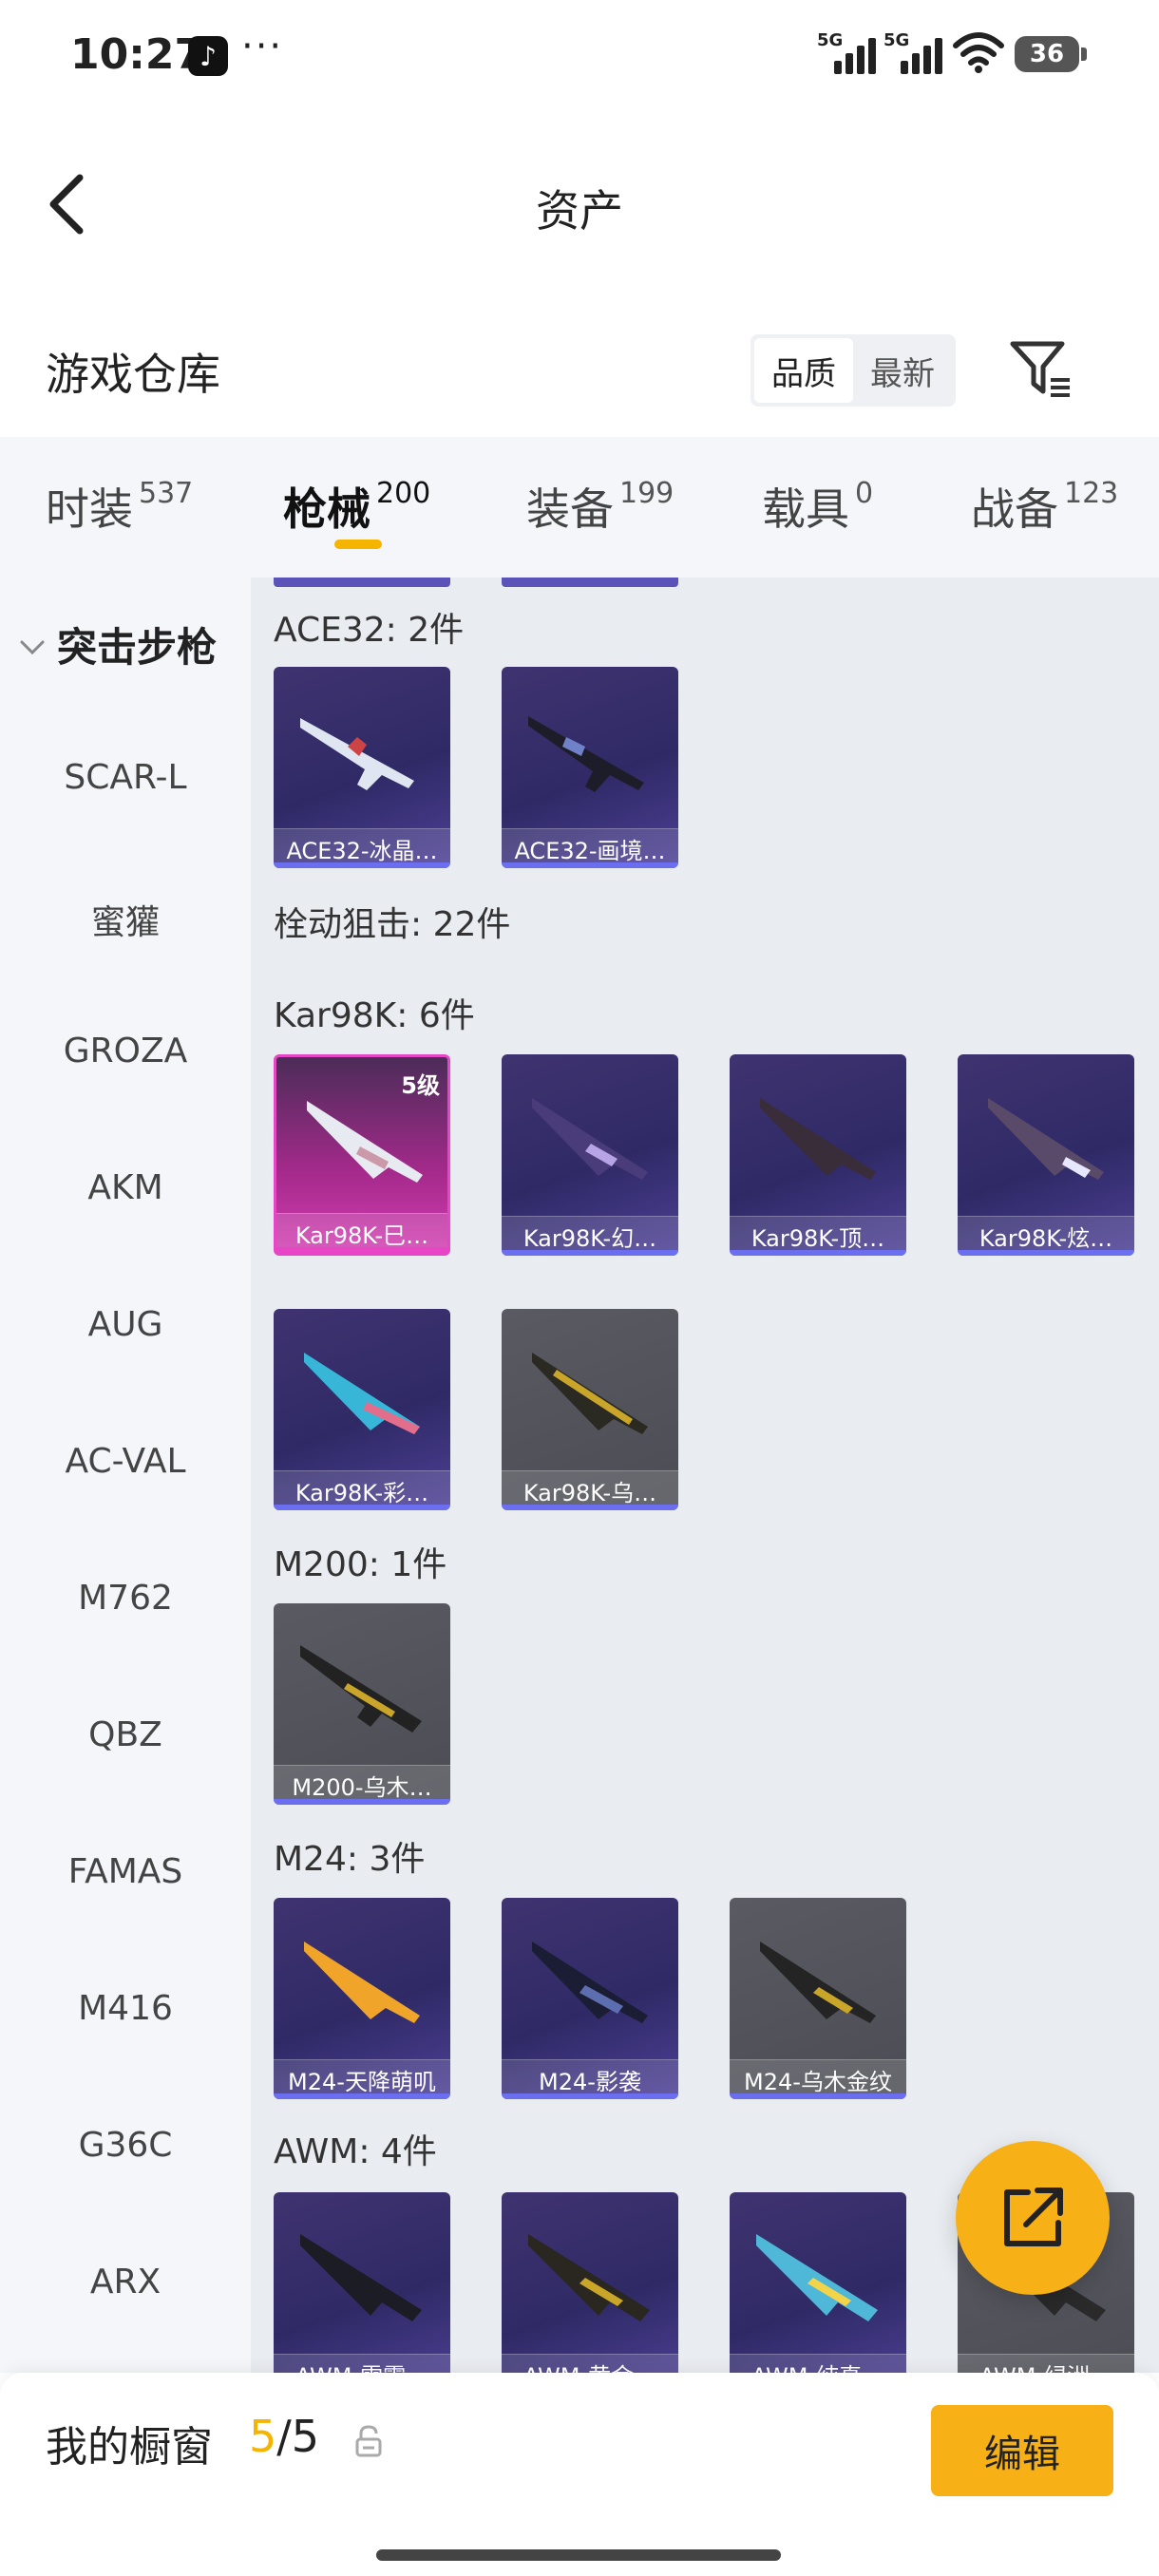 Image resolution: width=1159 pixels, height=2576 pixels. I want to click on tab-fashion: 时装 537, so click(119, 507).